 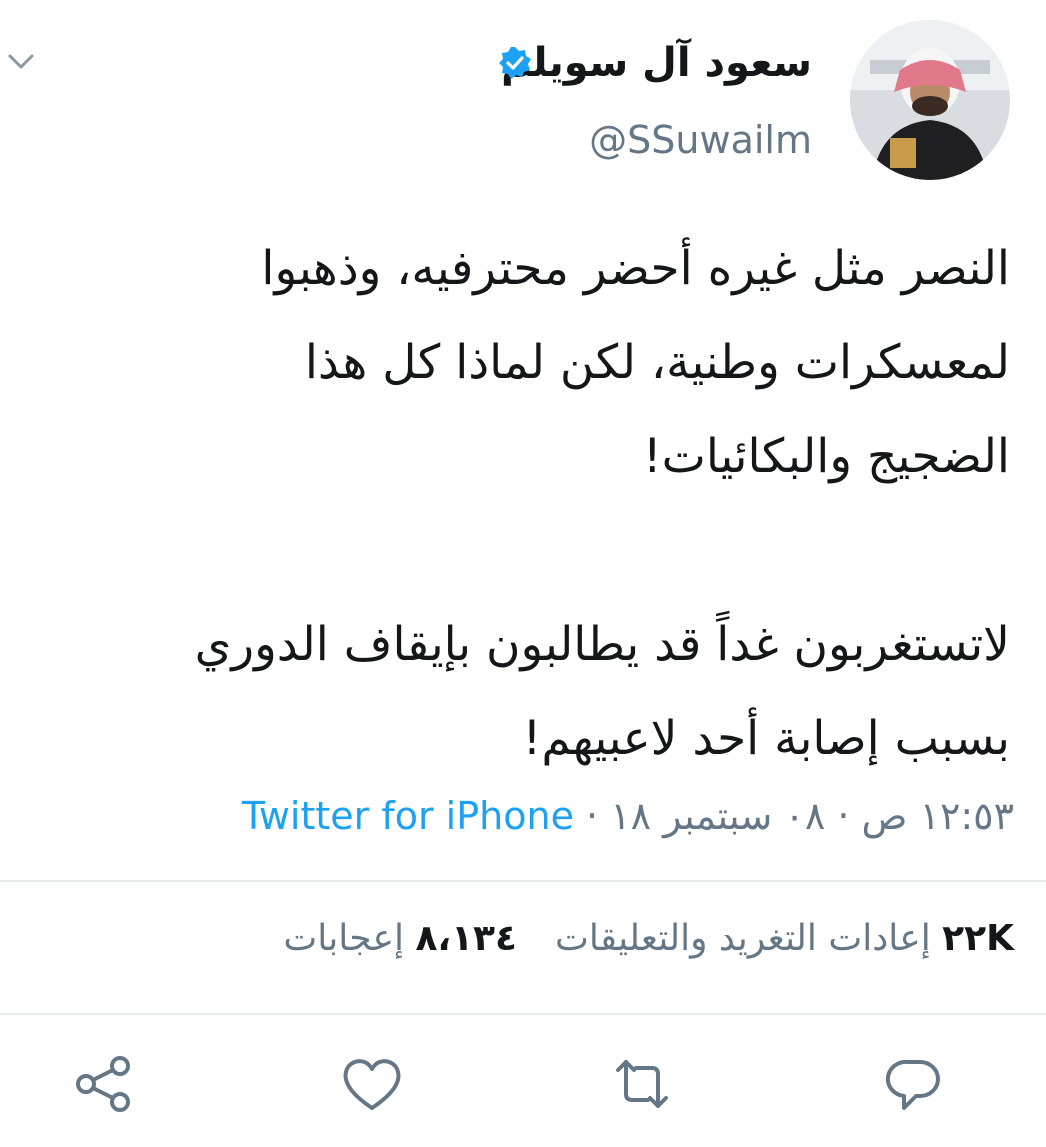 What do you see at coordinates (21, 62) in the screenshot?
I see `chevron-down-icon` at bounding box center [21, 62].